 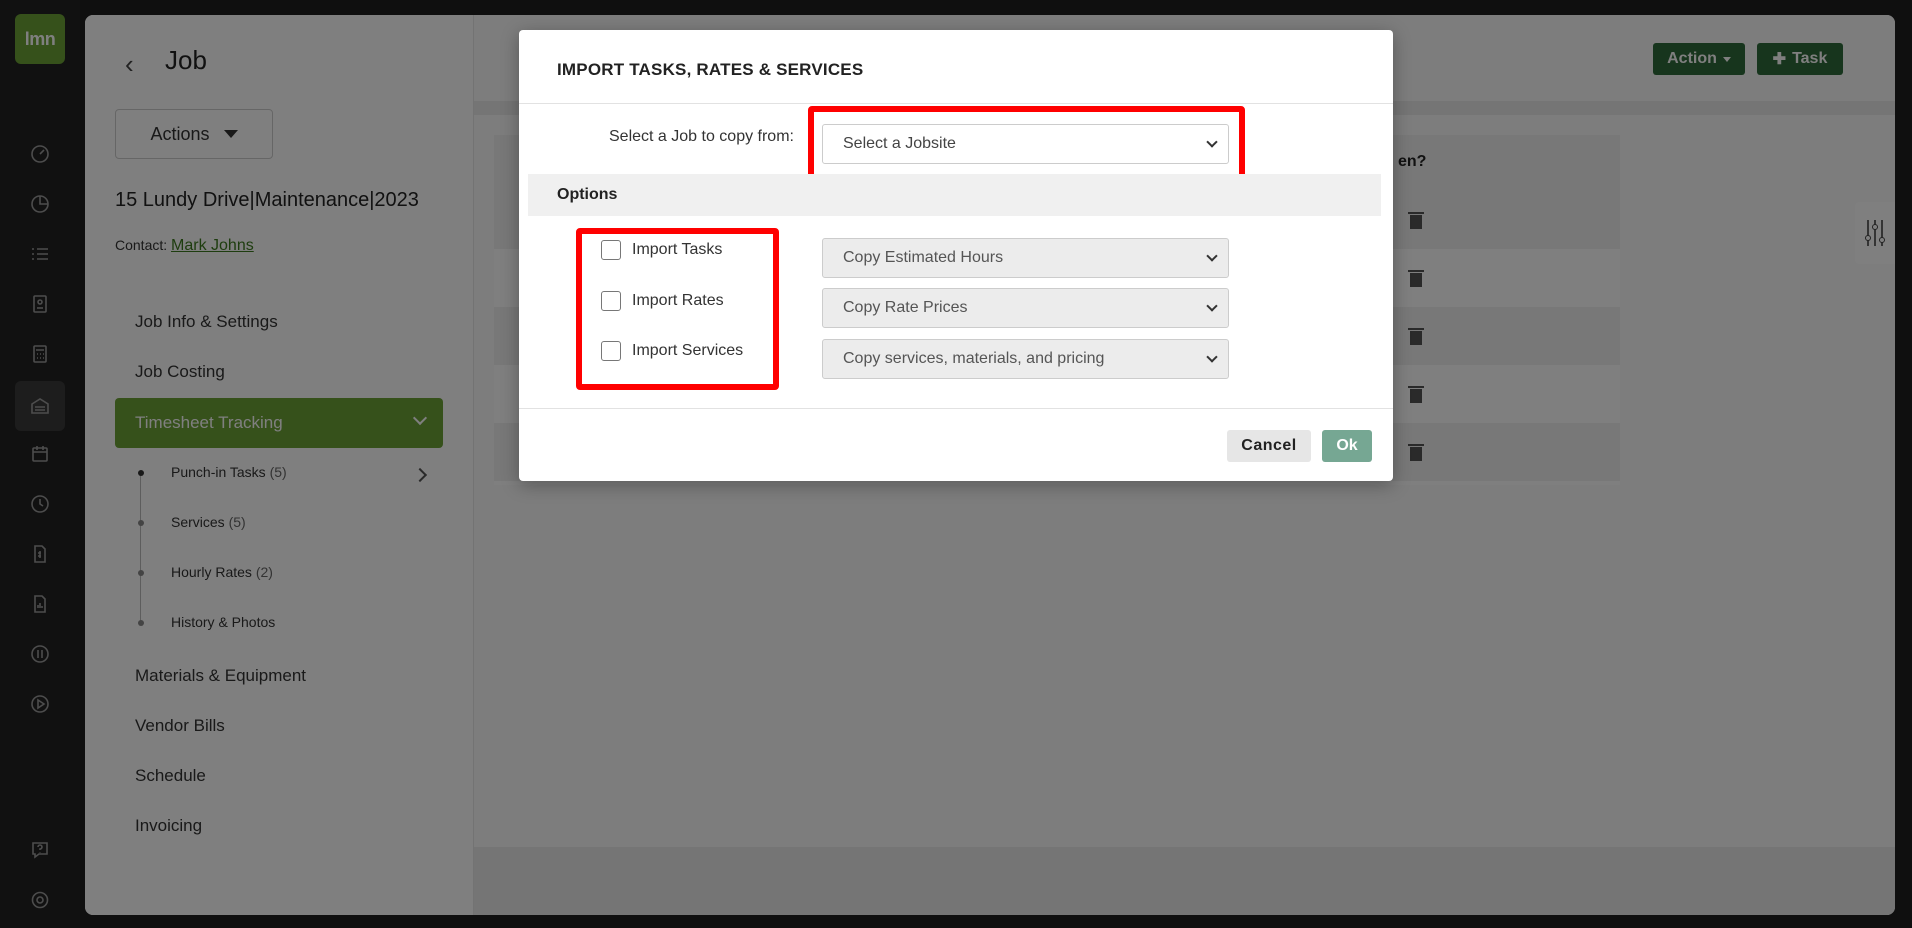 I want to click on services-select: Copy services, materials, and pricing, so click(x=1025, y=359).